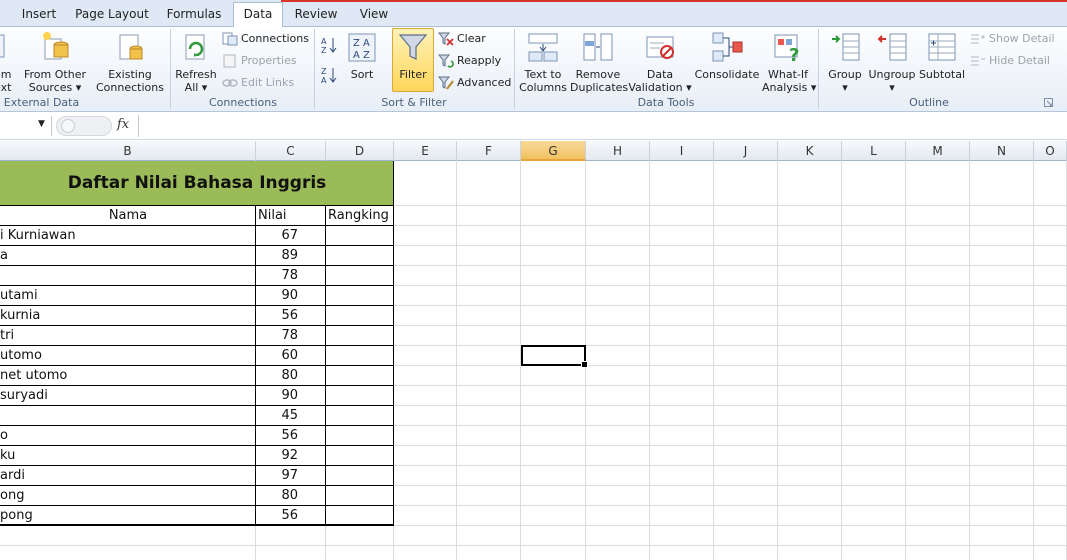 This screenshot has width=1067, height=560. I want to click on row-score: 92, so click(291, 456).